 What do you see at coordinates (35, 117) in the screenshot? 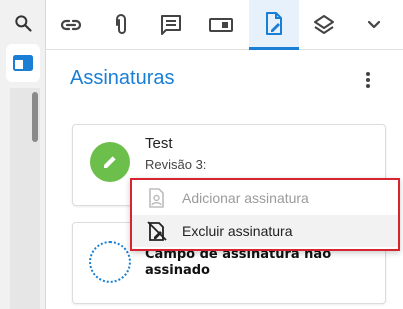
I see `page-scrollbar` at bounding box center [35, 117].